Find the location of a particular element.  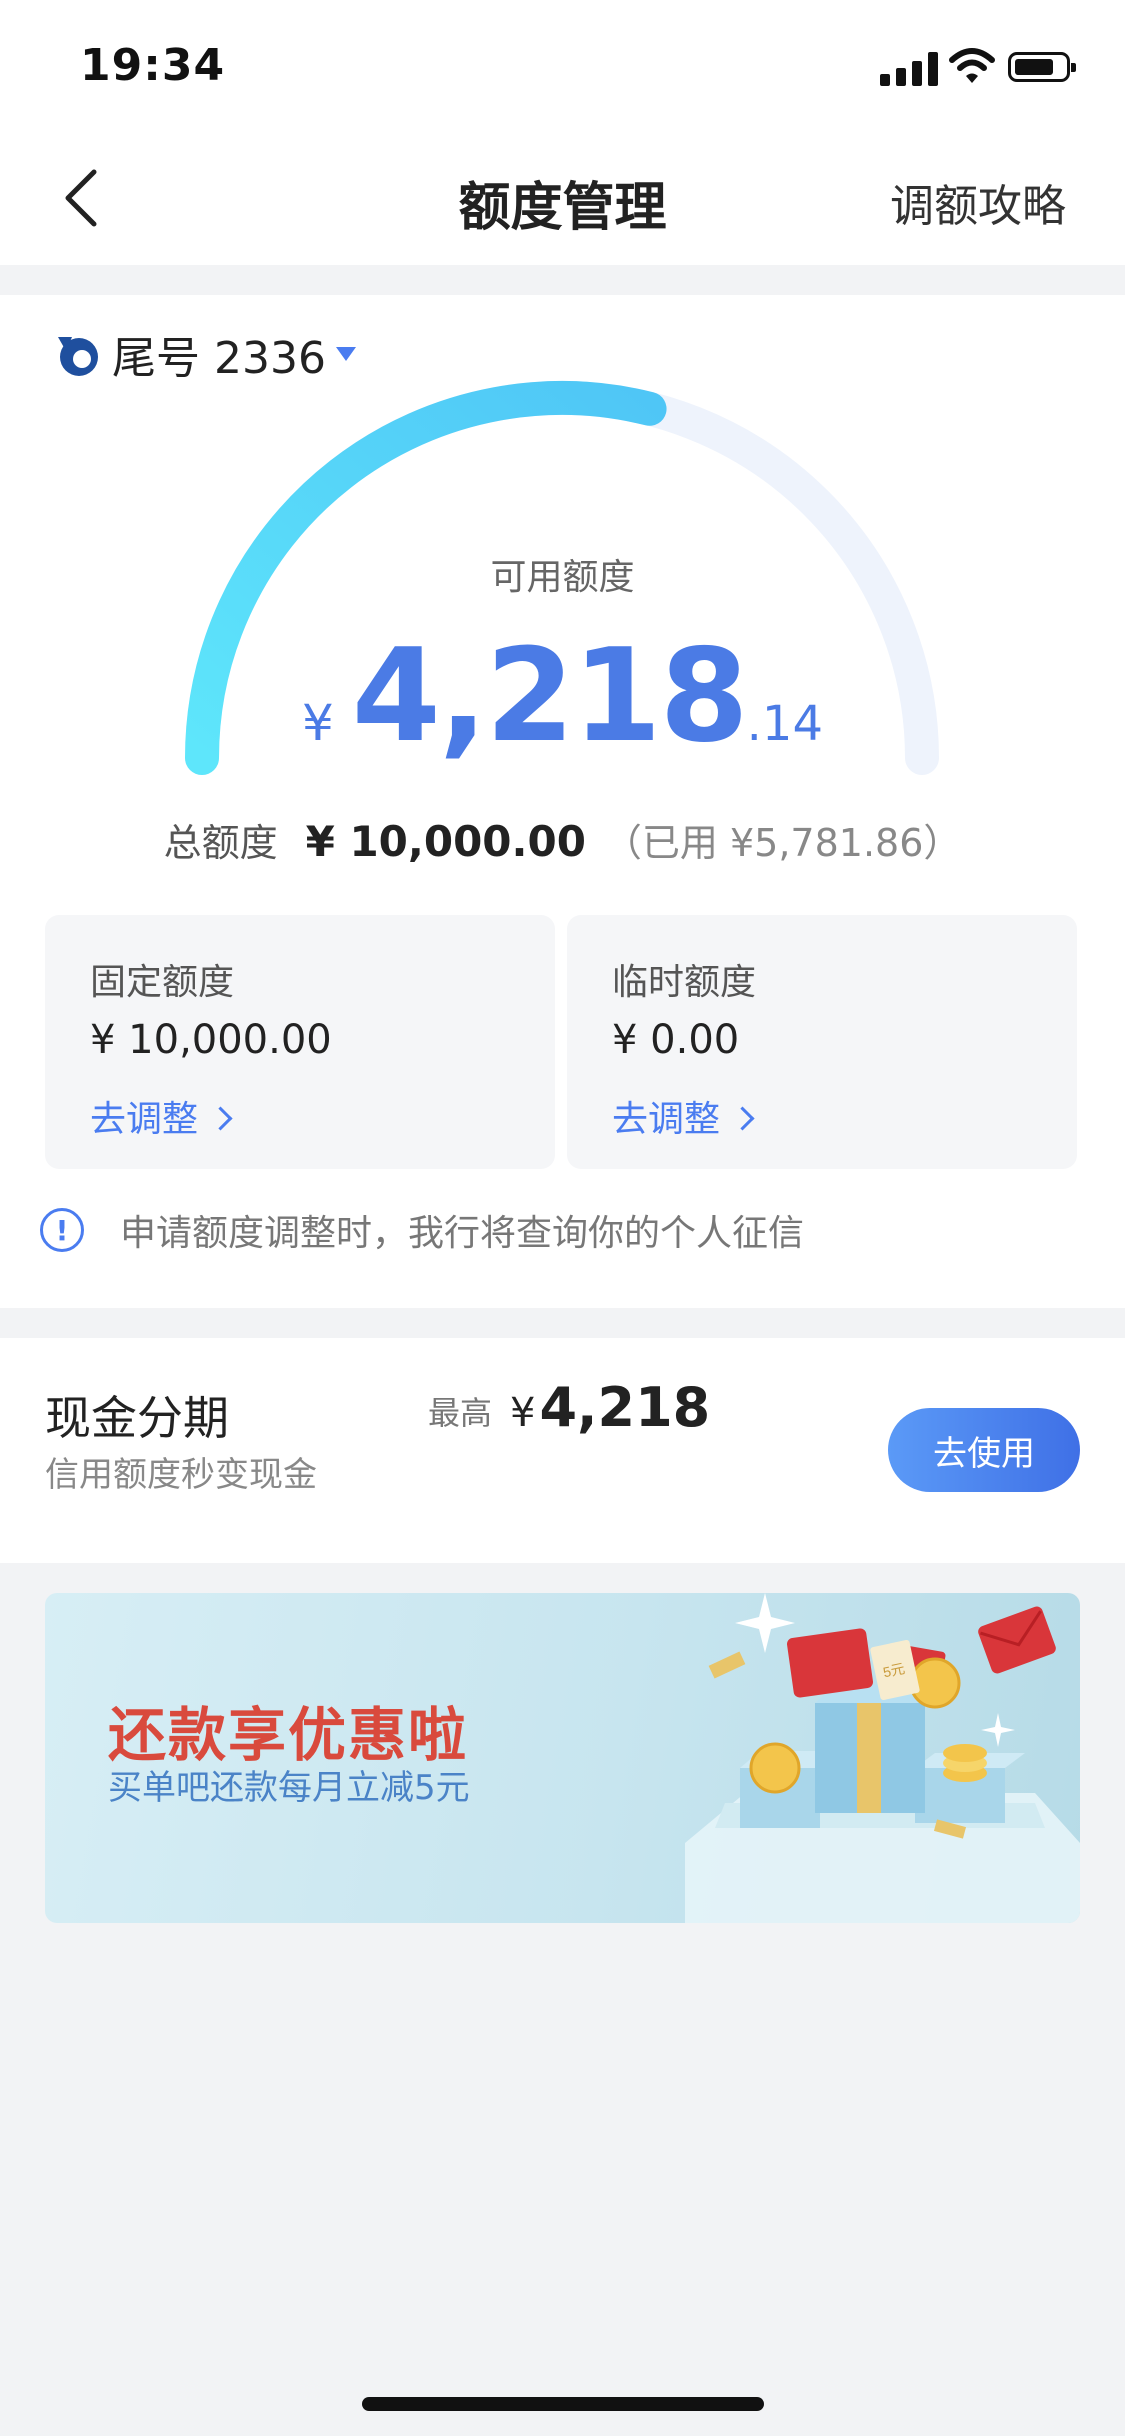

available-integer: 4,218 is located at coordinates (550, 696).